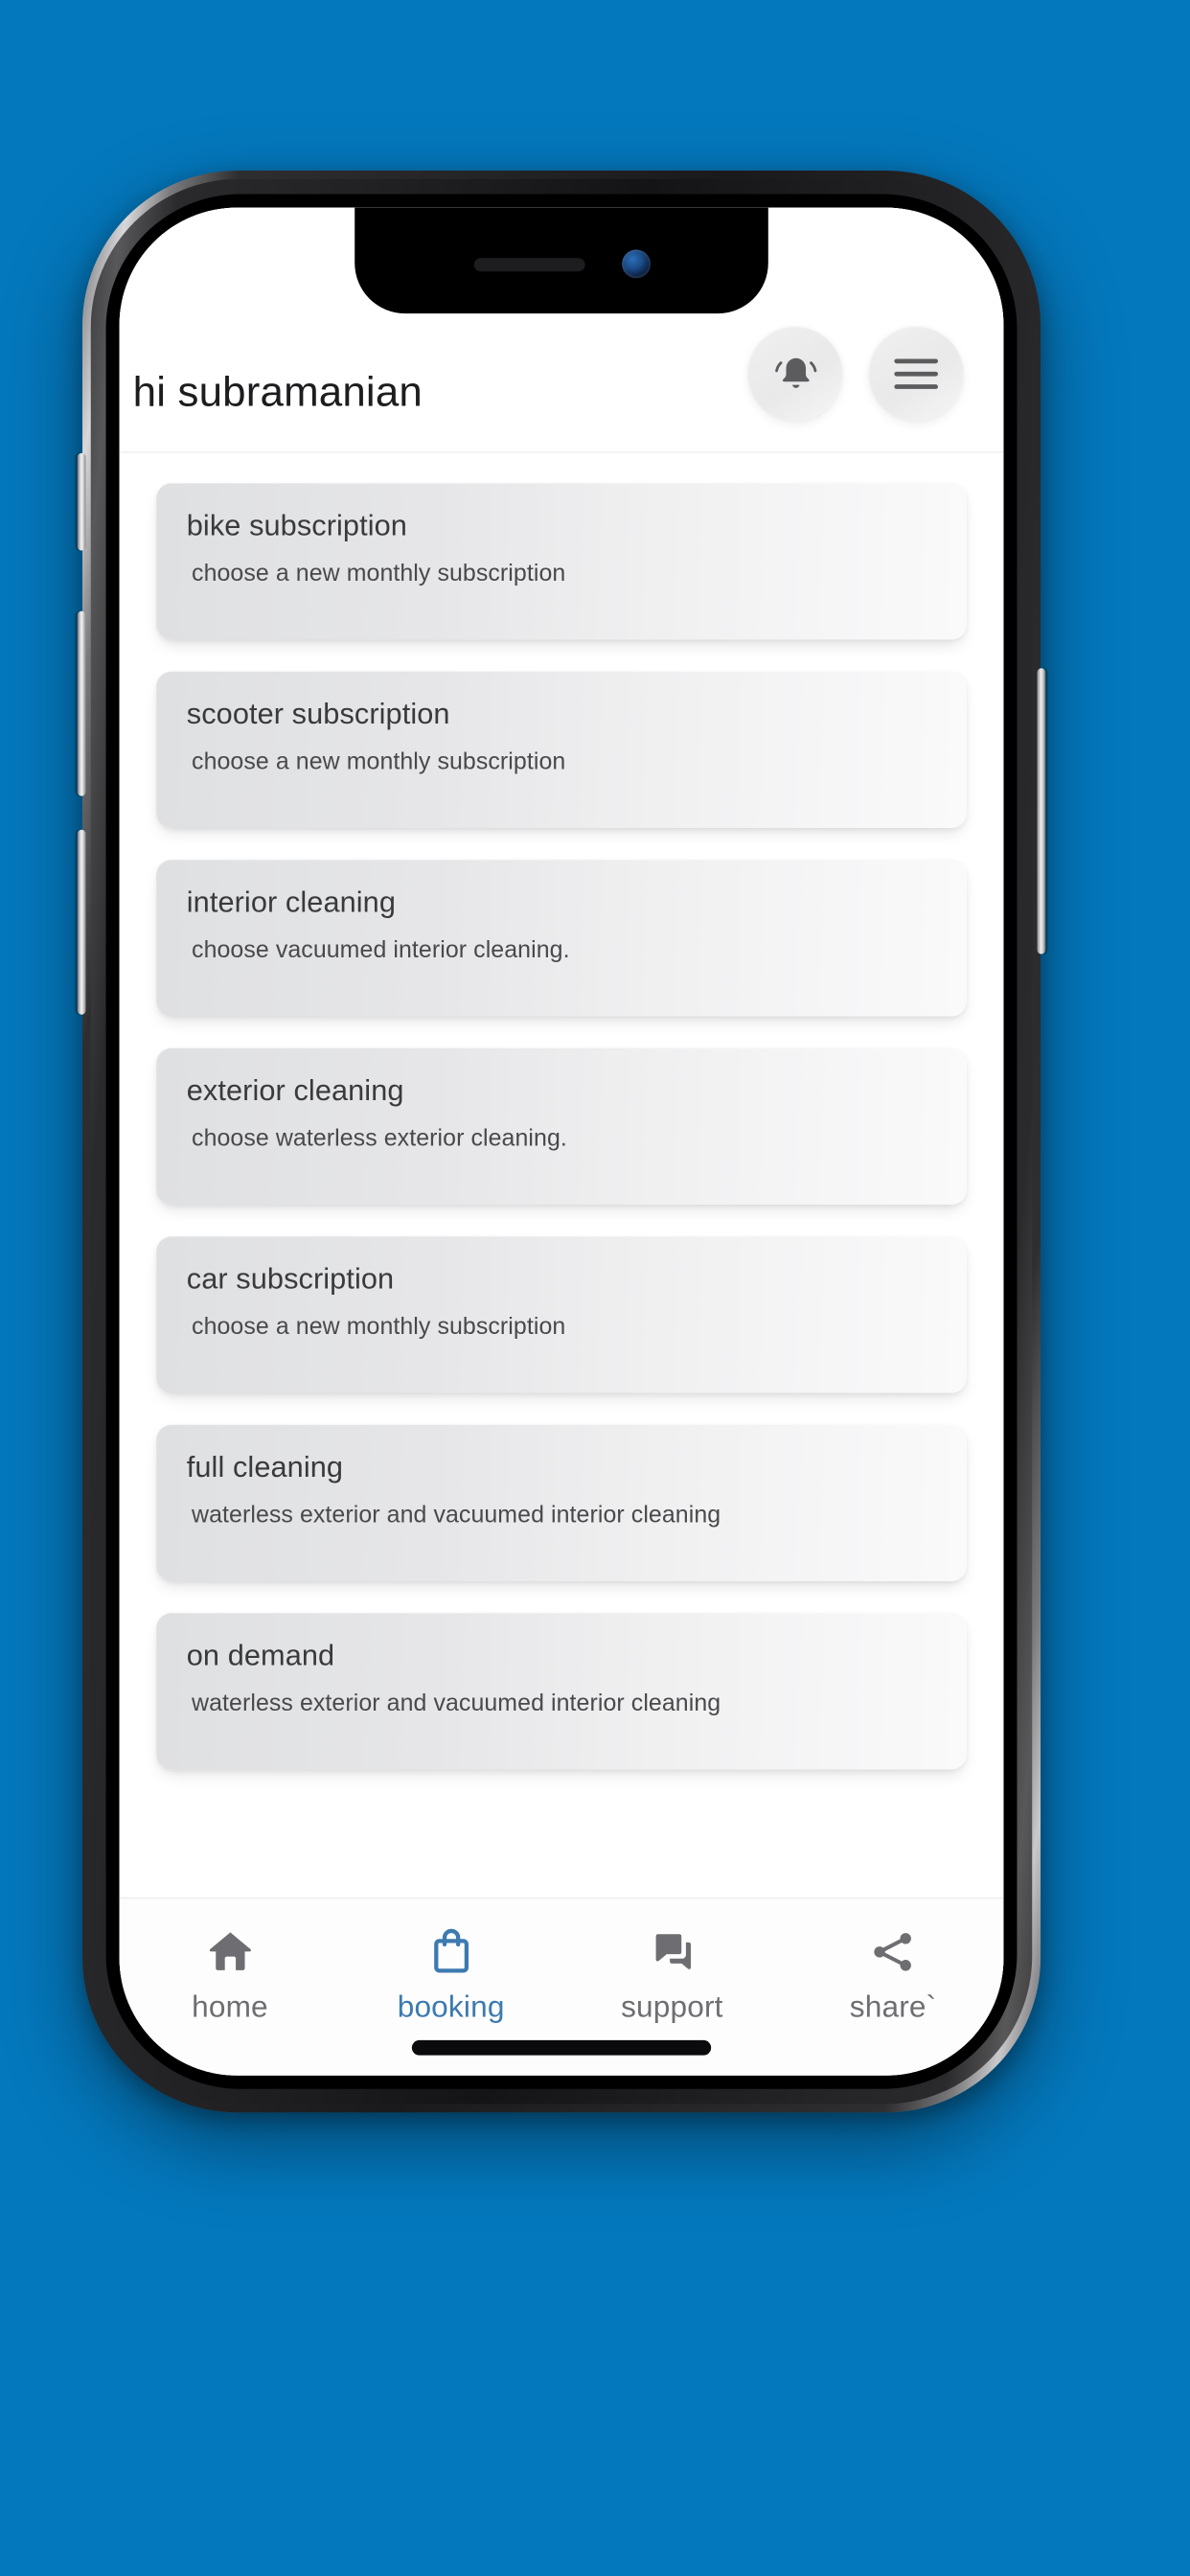 This screenshot has width=1190, height=2576. I want to click on service-card-title: exterior cleaning, so click(295, 1090).